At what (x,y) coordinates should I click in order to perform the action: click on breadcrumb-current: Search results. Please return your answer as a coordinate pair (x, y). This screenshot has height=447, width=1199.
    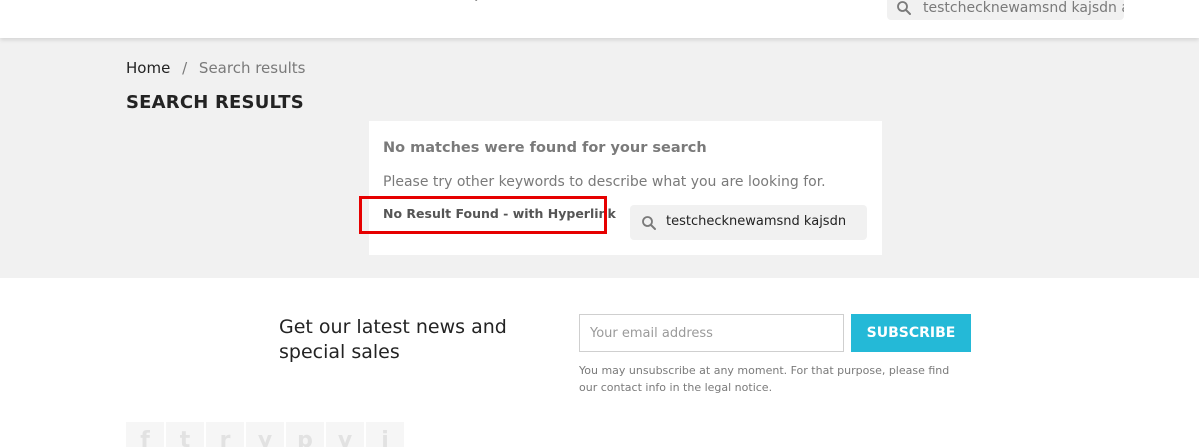
    Looking at the image, I should click on (252, 68).